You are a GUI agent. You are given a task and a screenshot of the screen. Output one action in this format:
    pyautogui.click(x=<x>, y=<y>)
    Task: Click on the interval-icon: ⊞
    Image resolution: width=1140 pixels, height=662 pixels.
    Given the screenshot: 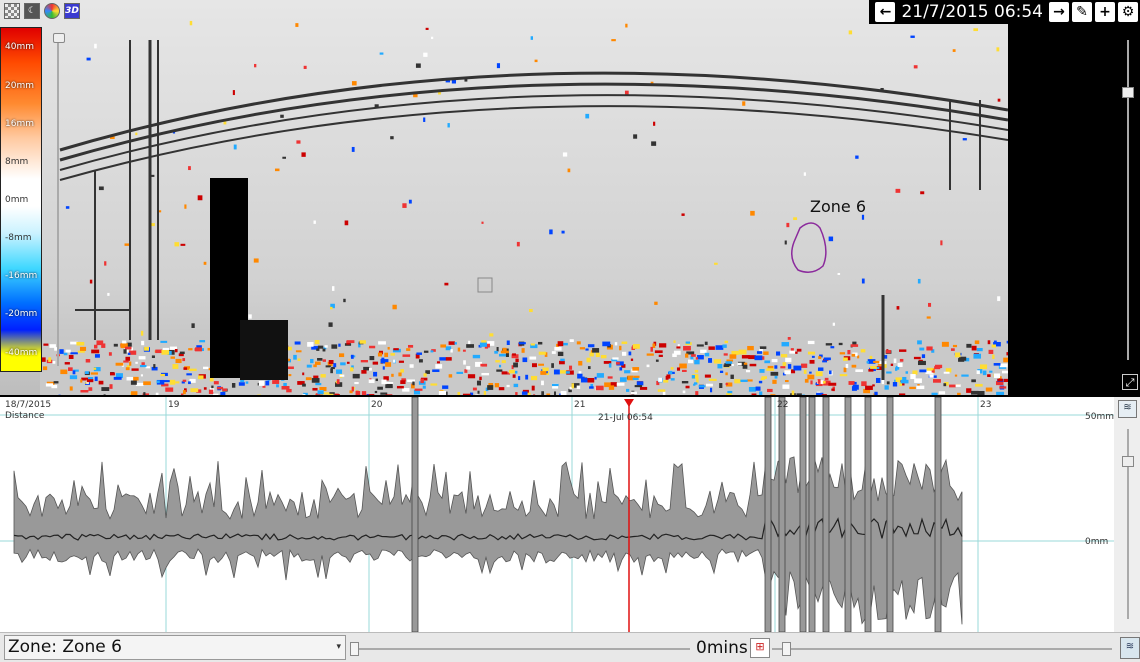 What is the action you would take?
    pyautogui.click(x=760, y=648)
    